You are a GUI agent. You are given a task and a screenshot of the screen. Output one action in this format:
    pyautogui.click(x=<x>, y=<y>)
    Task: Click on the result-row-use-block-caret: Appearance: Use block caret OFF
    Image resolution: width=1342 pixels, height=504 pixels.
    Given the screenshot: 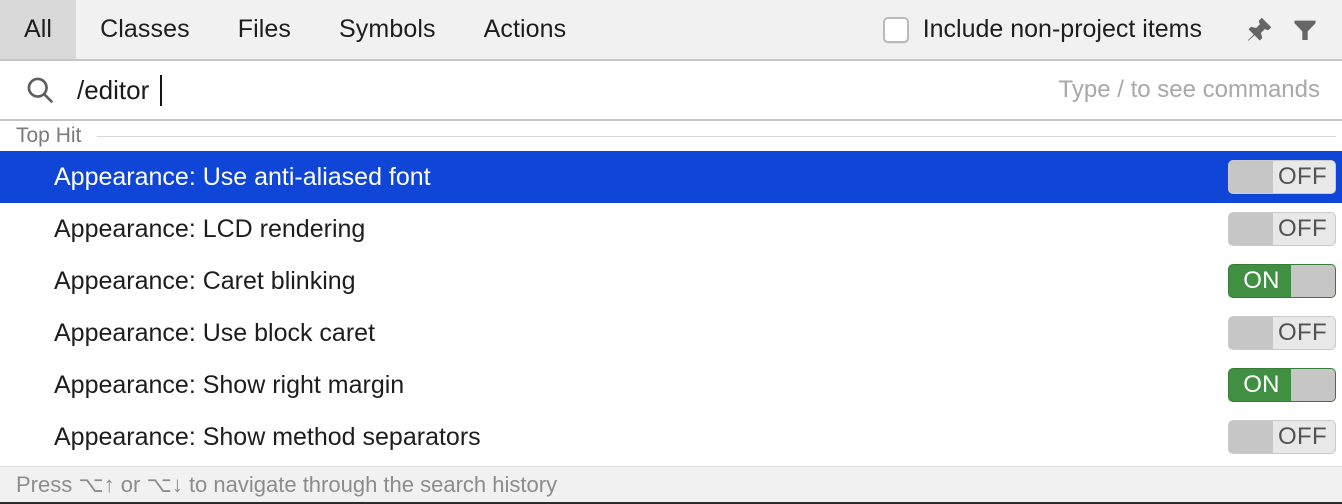 What is the action you would take?
    pyautogui.click(x=671, y=333)
    